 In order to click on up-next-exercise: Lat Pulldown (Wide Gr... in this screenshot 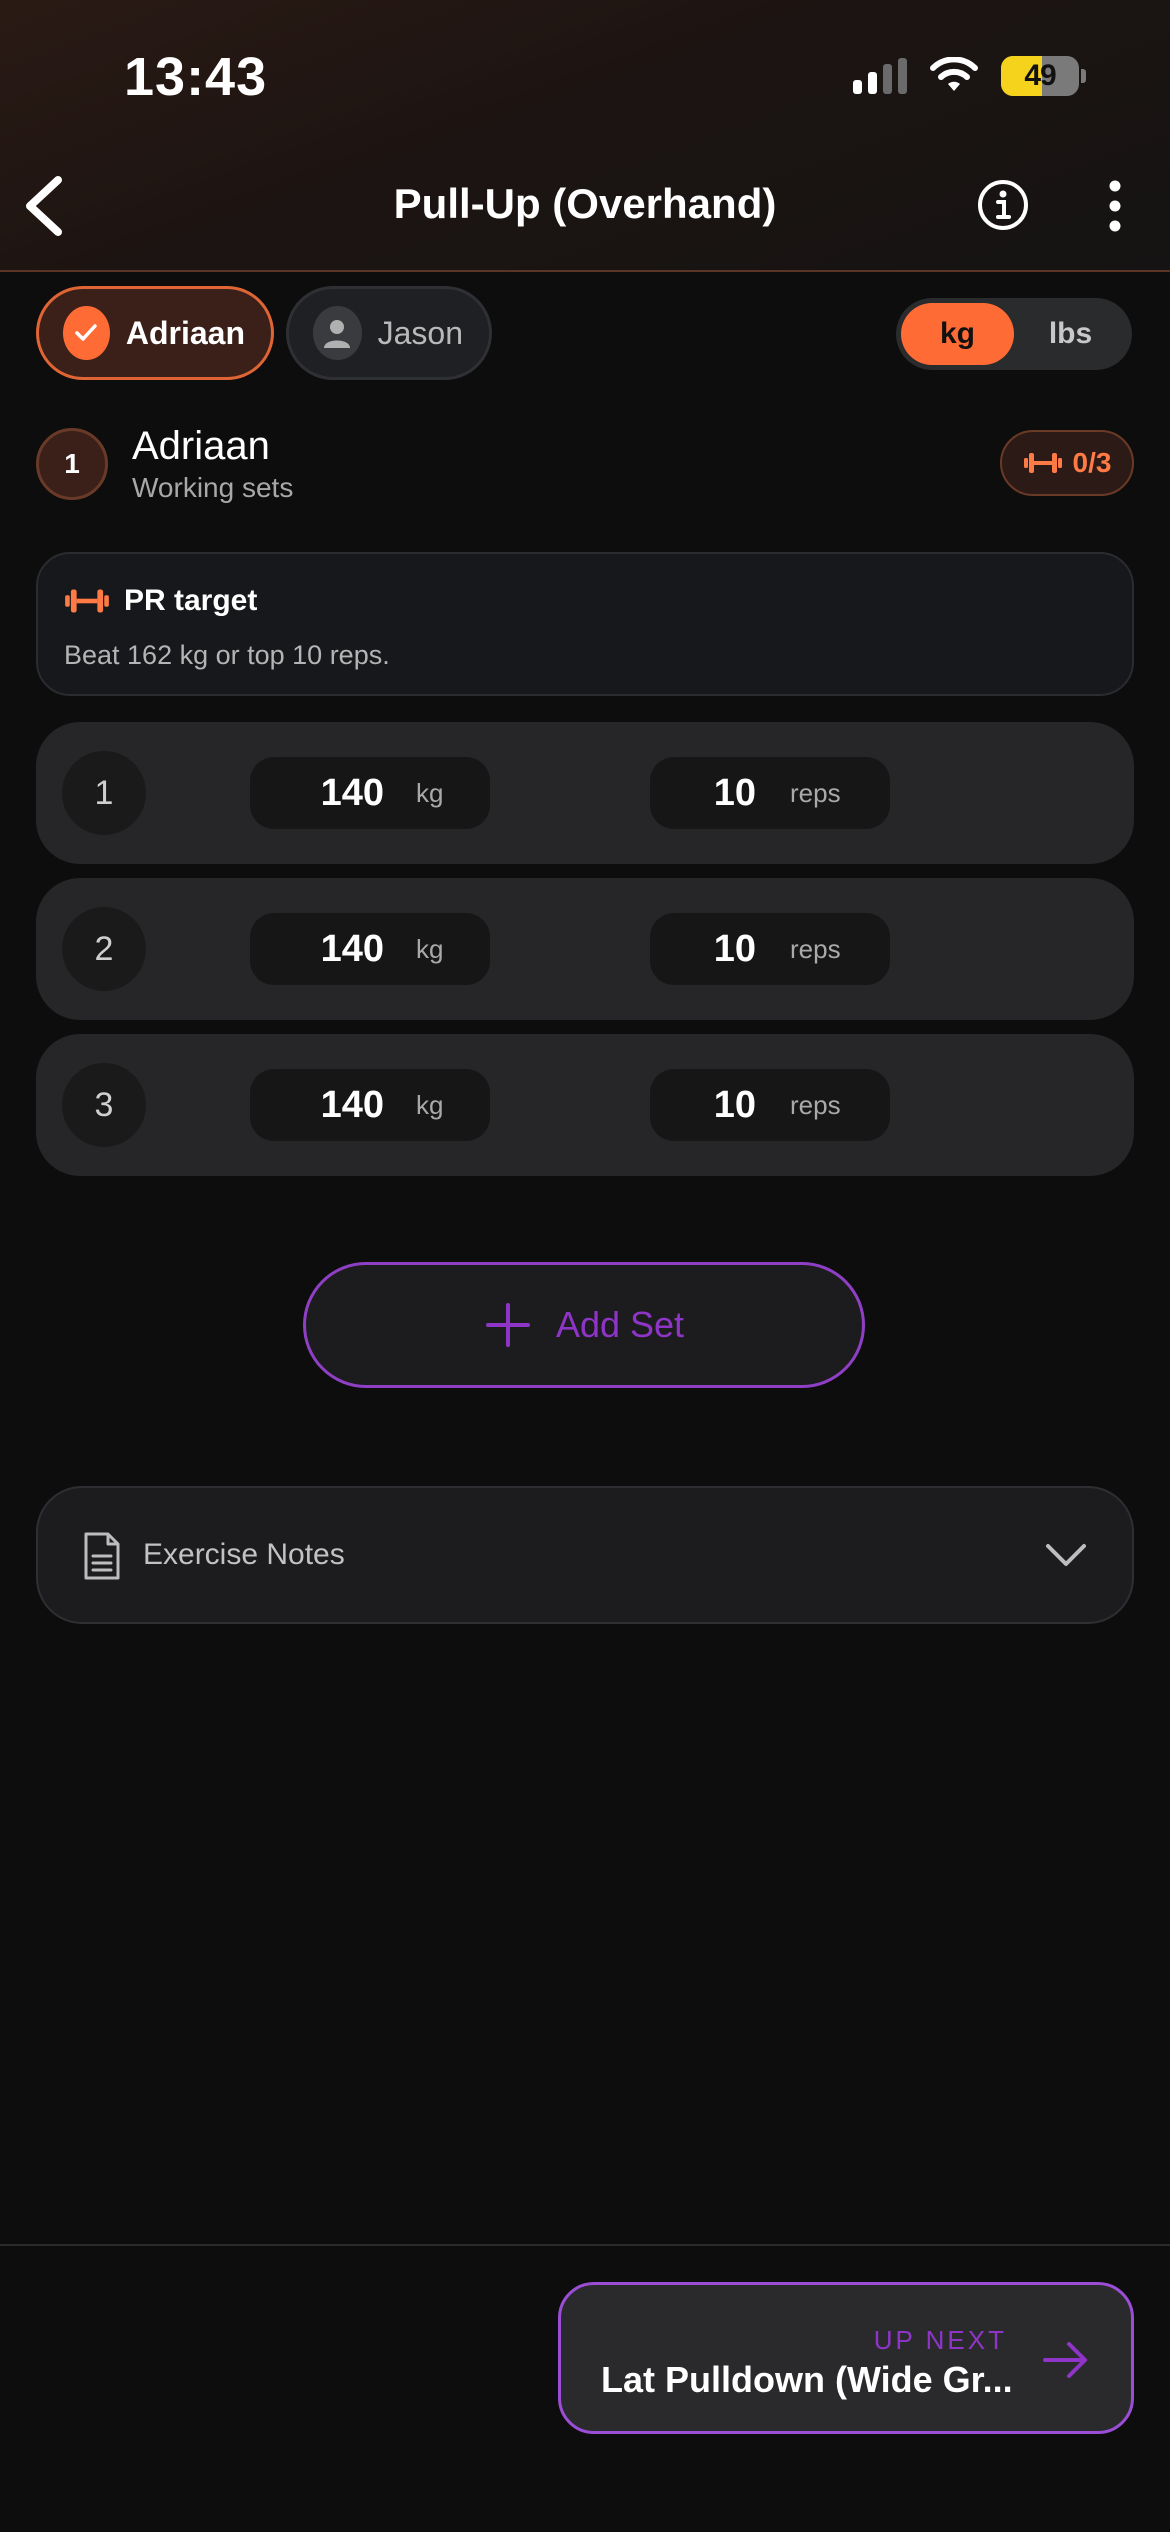, I will do `click(807, 2379)`.